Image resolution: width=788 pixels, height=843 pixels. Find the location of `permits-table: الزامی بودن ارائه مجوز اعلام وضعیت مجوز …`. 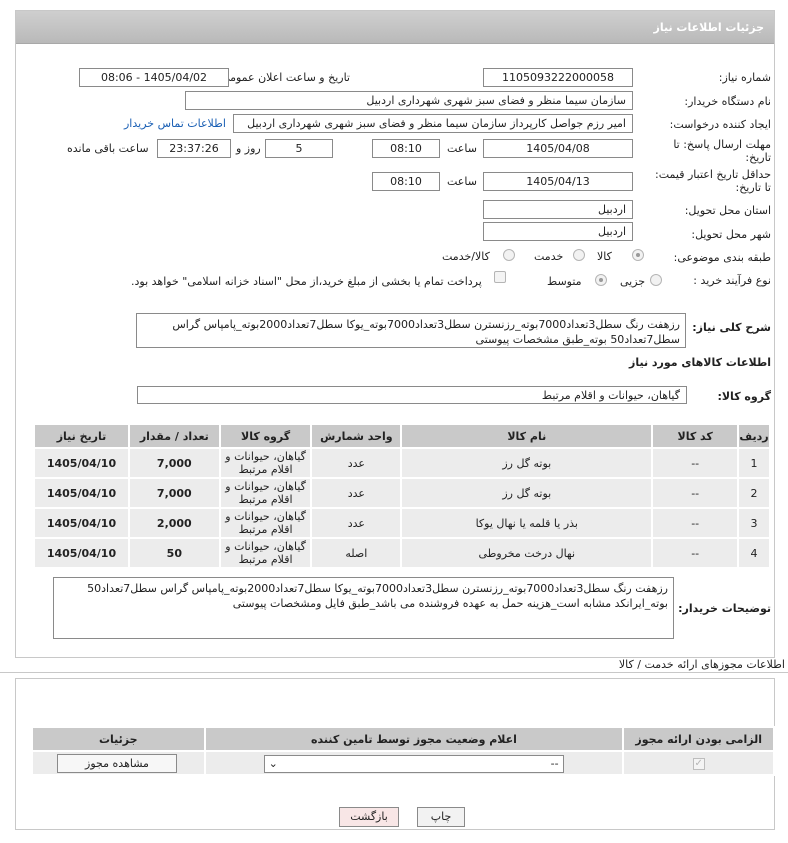

permits-table: الزامی بودن ارائه مجوز اعلام وضعیت مجوز … is located at coordinates (403, 751).